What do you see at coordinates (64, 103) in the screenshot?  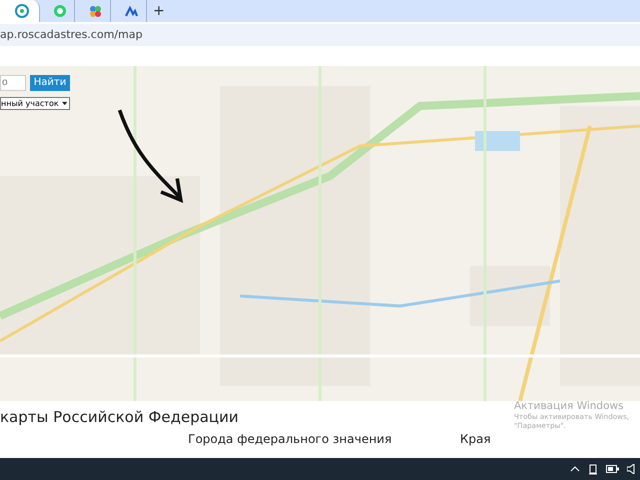 I see `caret-icon` at bounding box center [64, 103].